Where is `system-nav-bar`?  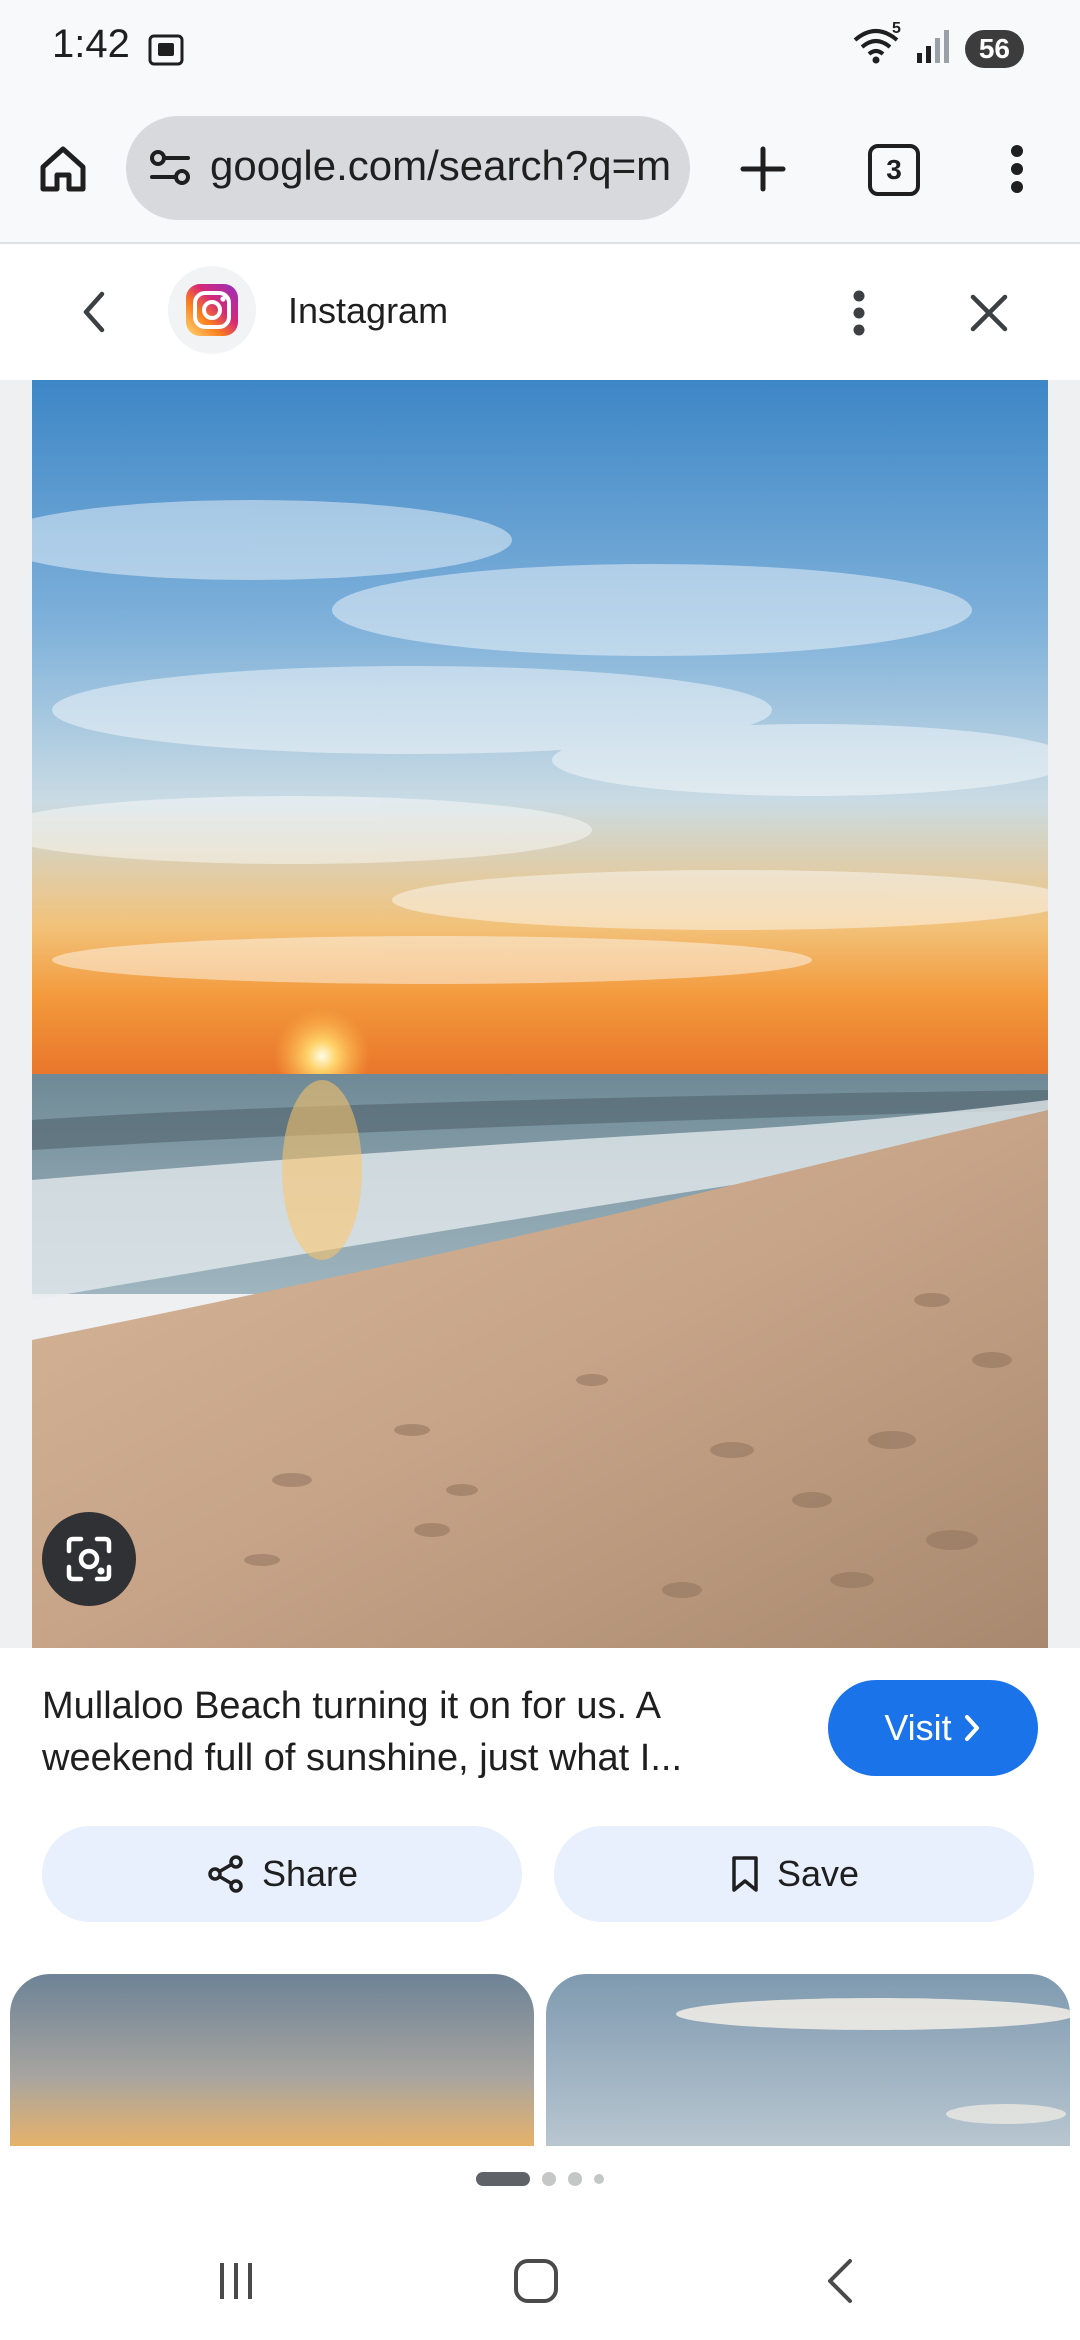
system-nav-bar is located at coordinates (540, 2280).